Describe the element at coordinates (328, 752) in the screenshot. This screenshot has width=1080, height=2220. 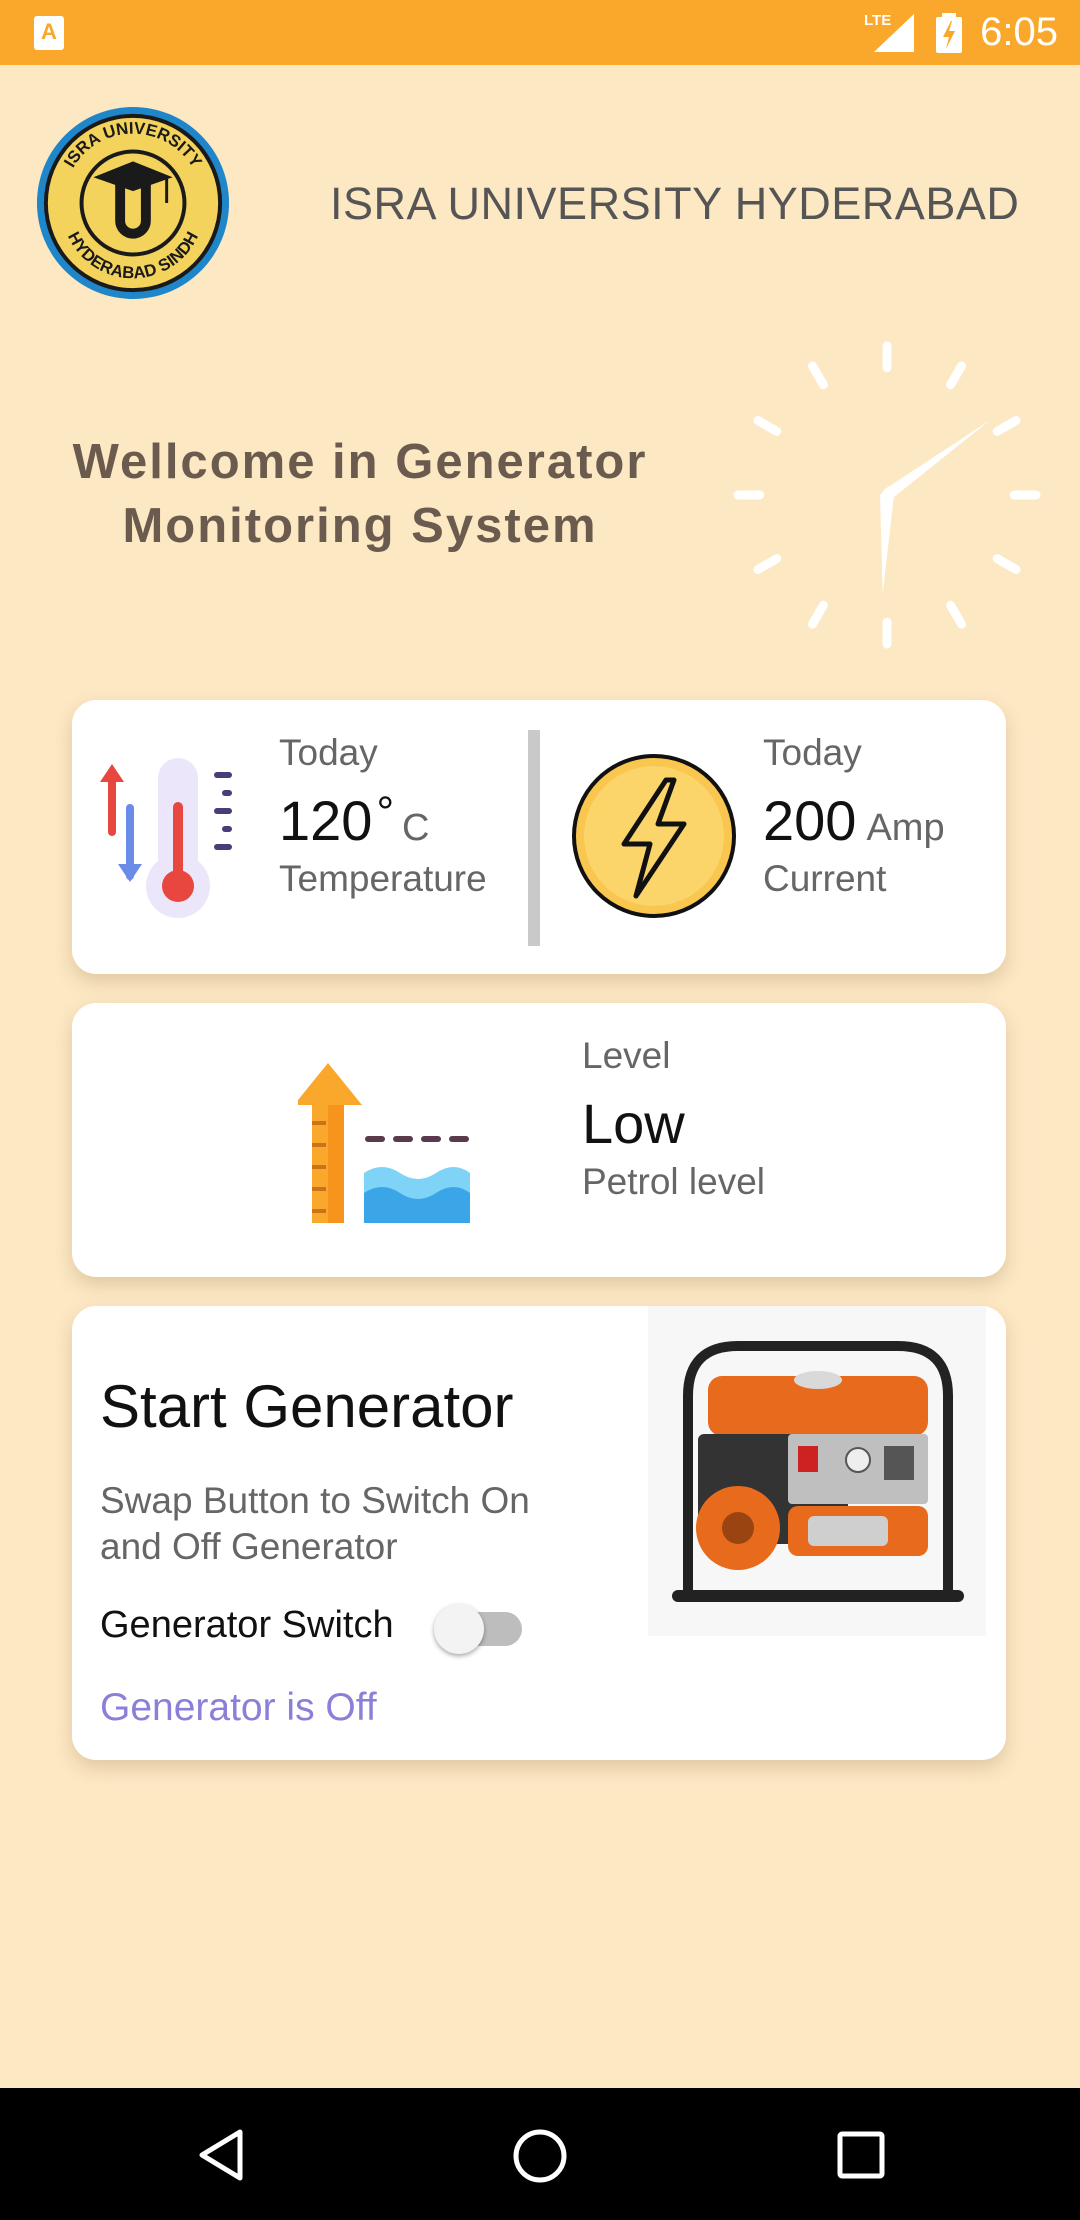
I see `temperature-caption: Today` at that location.